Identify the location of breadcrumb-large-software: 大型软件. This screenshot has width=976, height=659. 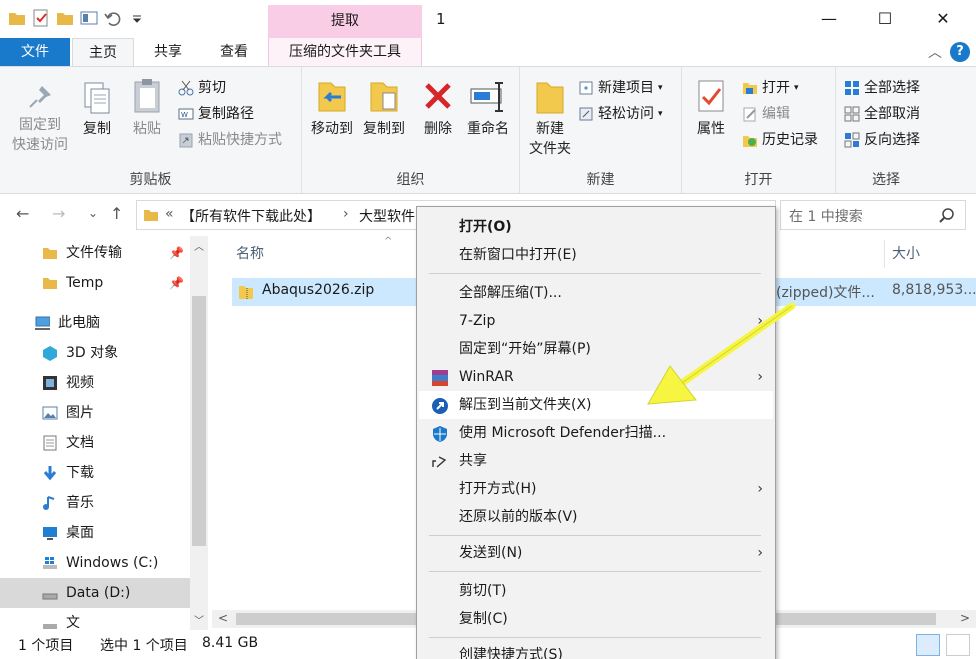
(387, 216).